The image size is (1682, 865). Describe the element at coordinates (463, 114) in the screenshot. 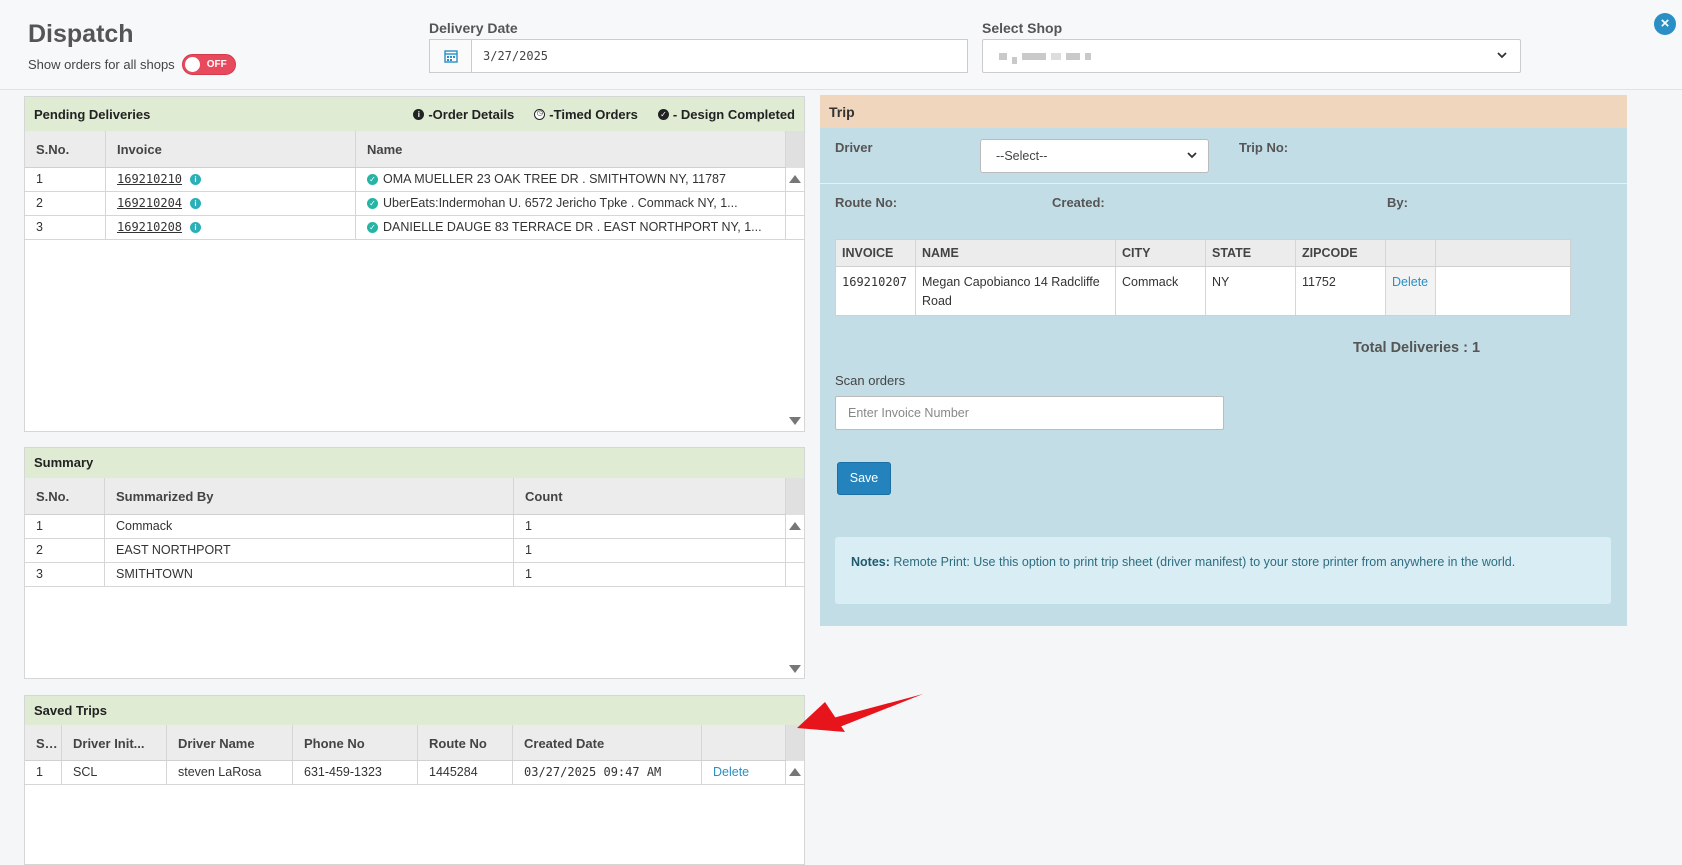

I see `legend-order-details: i -Order Details` at that location.